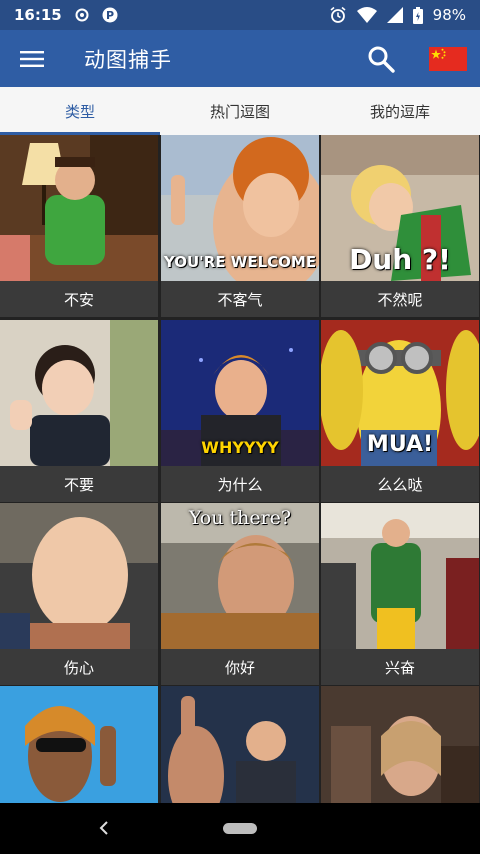  Describe the element at coordinates (394, 15) in the screenshot. I see `signal-icon` at that location.